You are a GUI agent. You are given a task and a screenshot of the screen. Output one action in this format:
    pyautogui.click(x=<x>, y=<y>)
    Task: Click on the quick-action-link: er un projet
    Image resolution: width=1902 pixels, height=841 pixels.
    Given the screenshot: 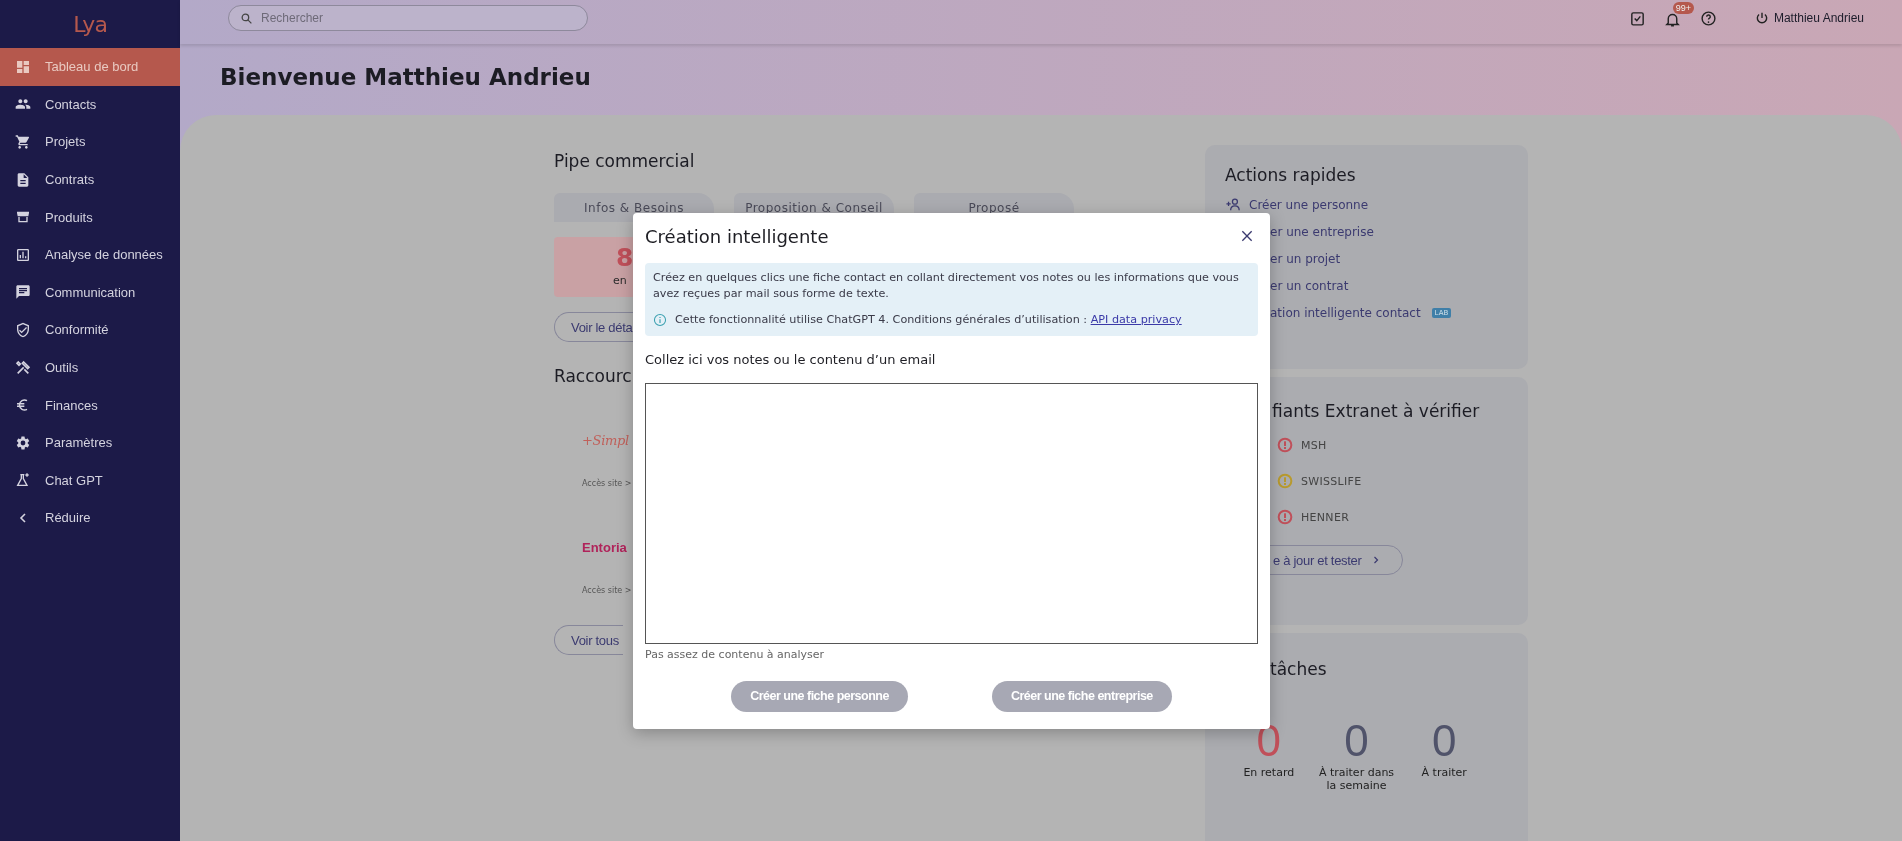 What is the action you would take?
    pyautogui.click(x=1305, y=258)
    